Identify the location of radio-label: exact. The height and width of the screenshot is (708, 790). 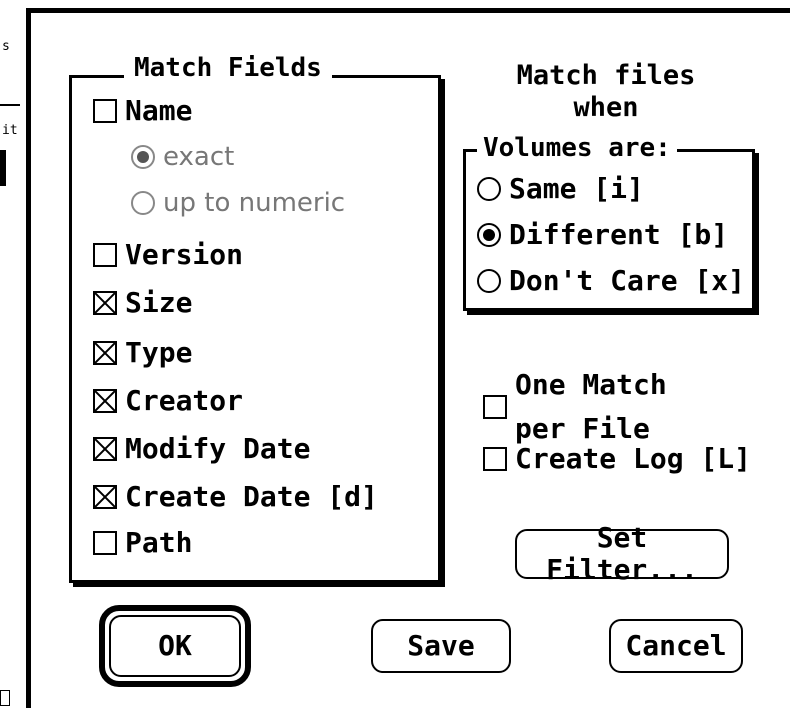
(199, 157).